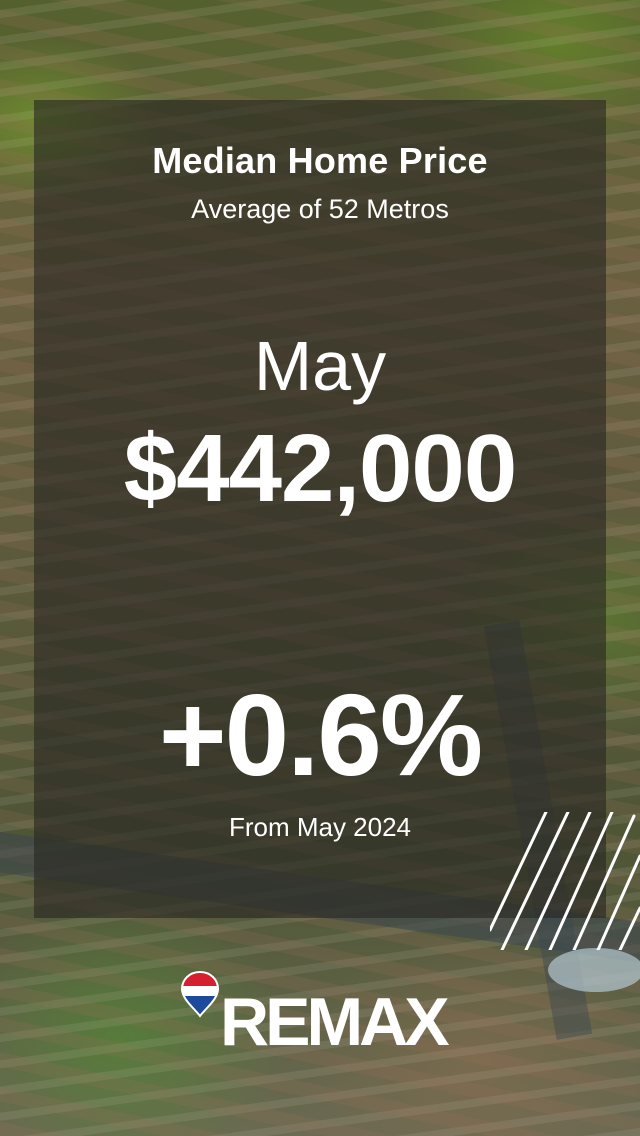 The height and width of the screenshot is (1136, 640). Describe the element at coordinates (320, 468) in the screenshot. I see `median-price: $442,000` at that location.